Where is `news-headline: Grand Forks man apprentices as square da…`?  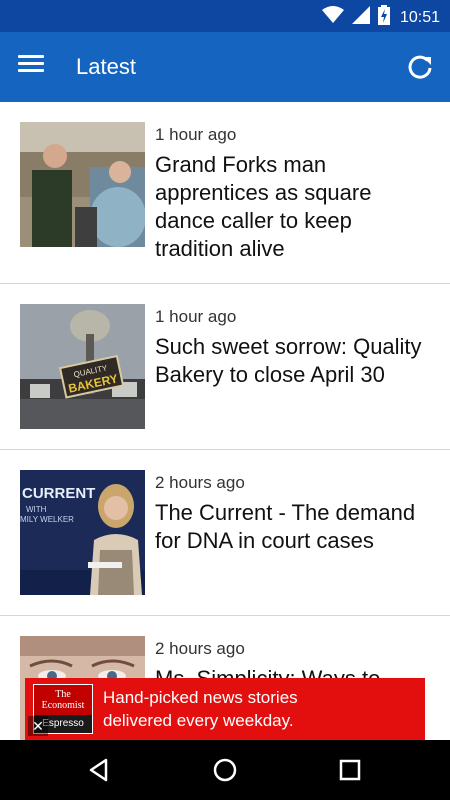 news-headline: Grand Forks man apprentices as square da… is located at coordinates (263, 206).